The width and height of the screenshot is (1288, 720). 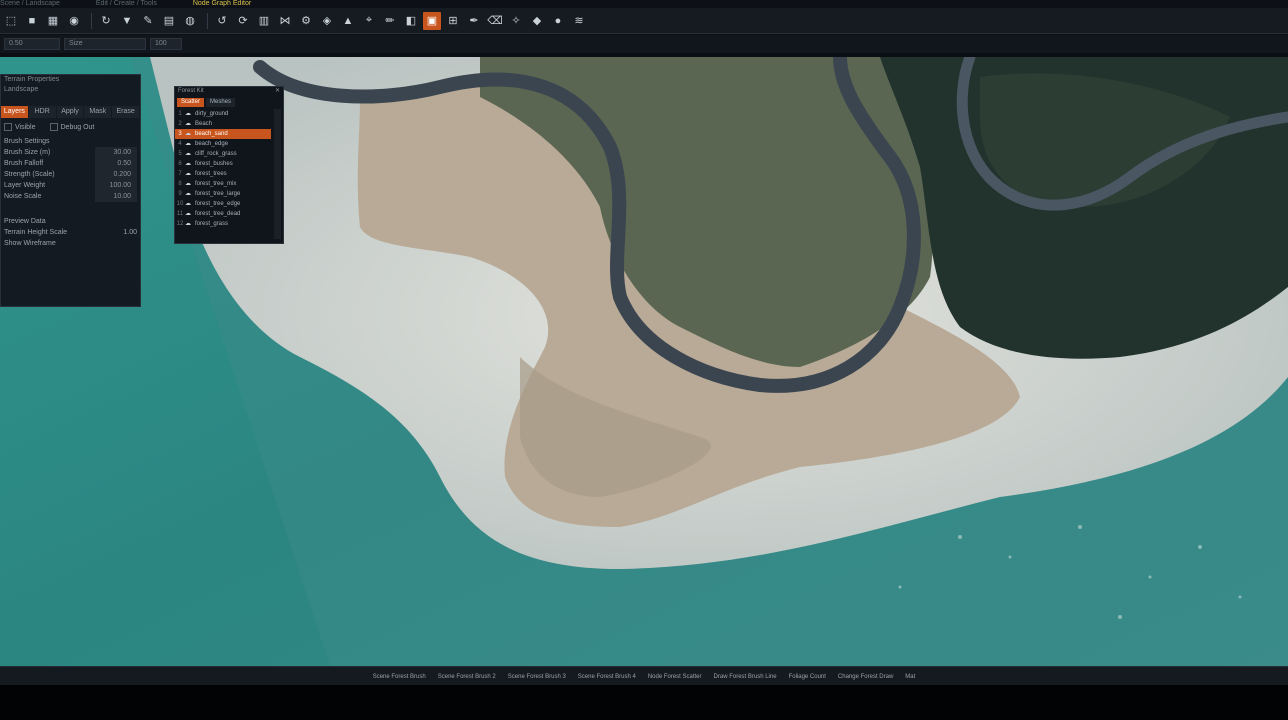 What do you see at coordinates (411, 21) in the screenshot?
I see `fill-icon: ◧` at bounding box center [411, 21].